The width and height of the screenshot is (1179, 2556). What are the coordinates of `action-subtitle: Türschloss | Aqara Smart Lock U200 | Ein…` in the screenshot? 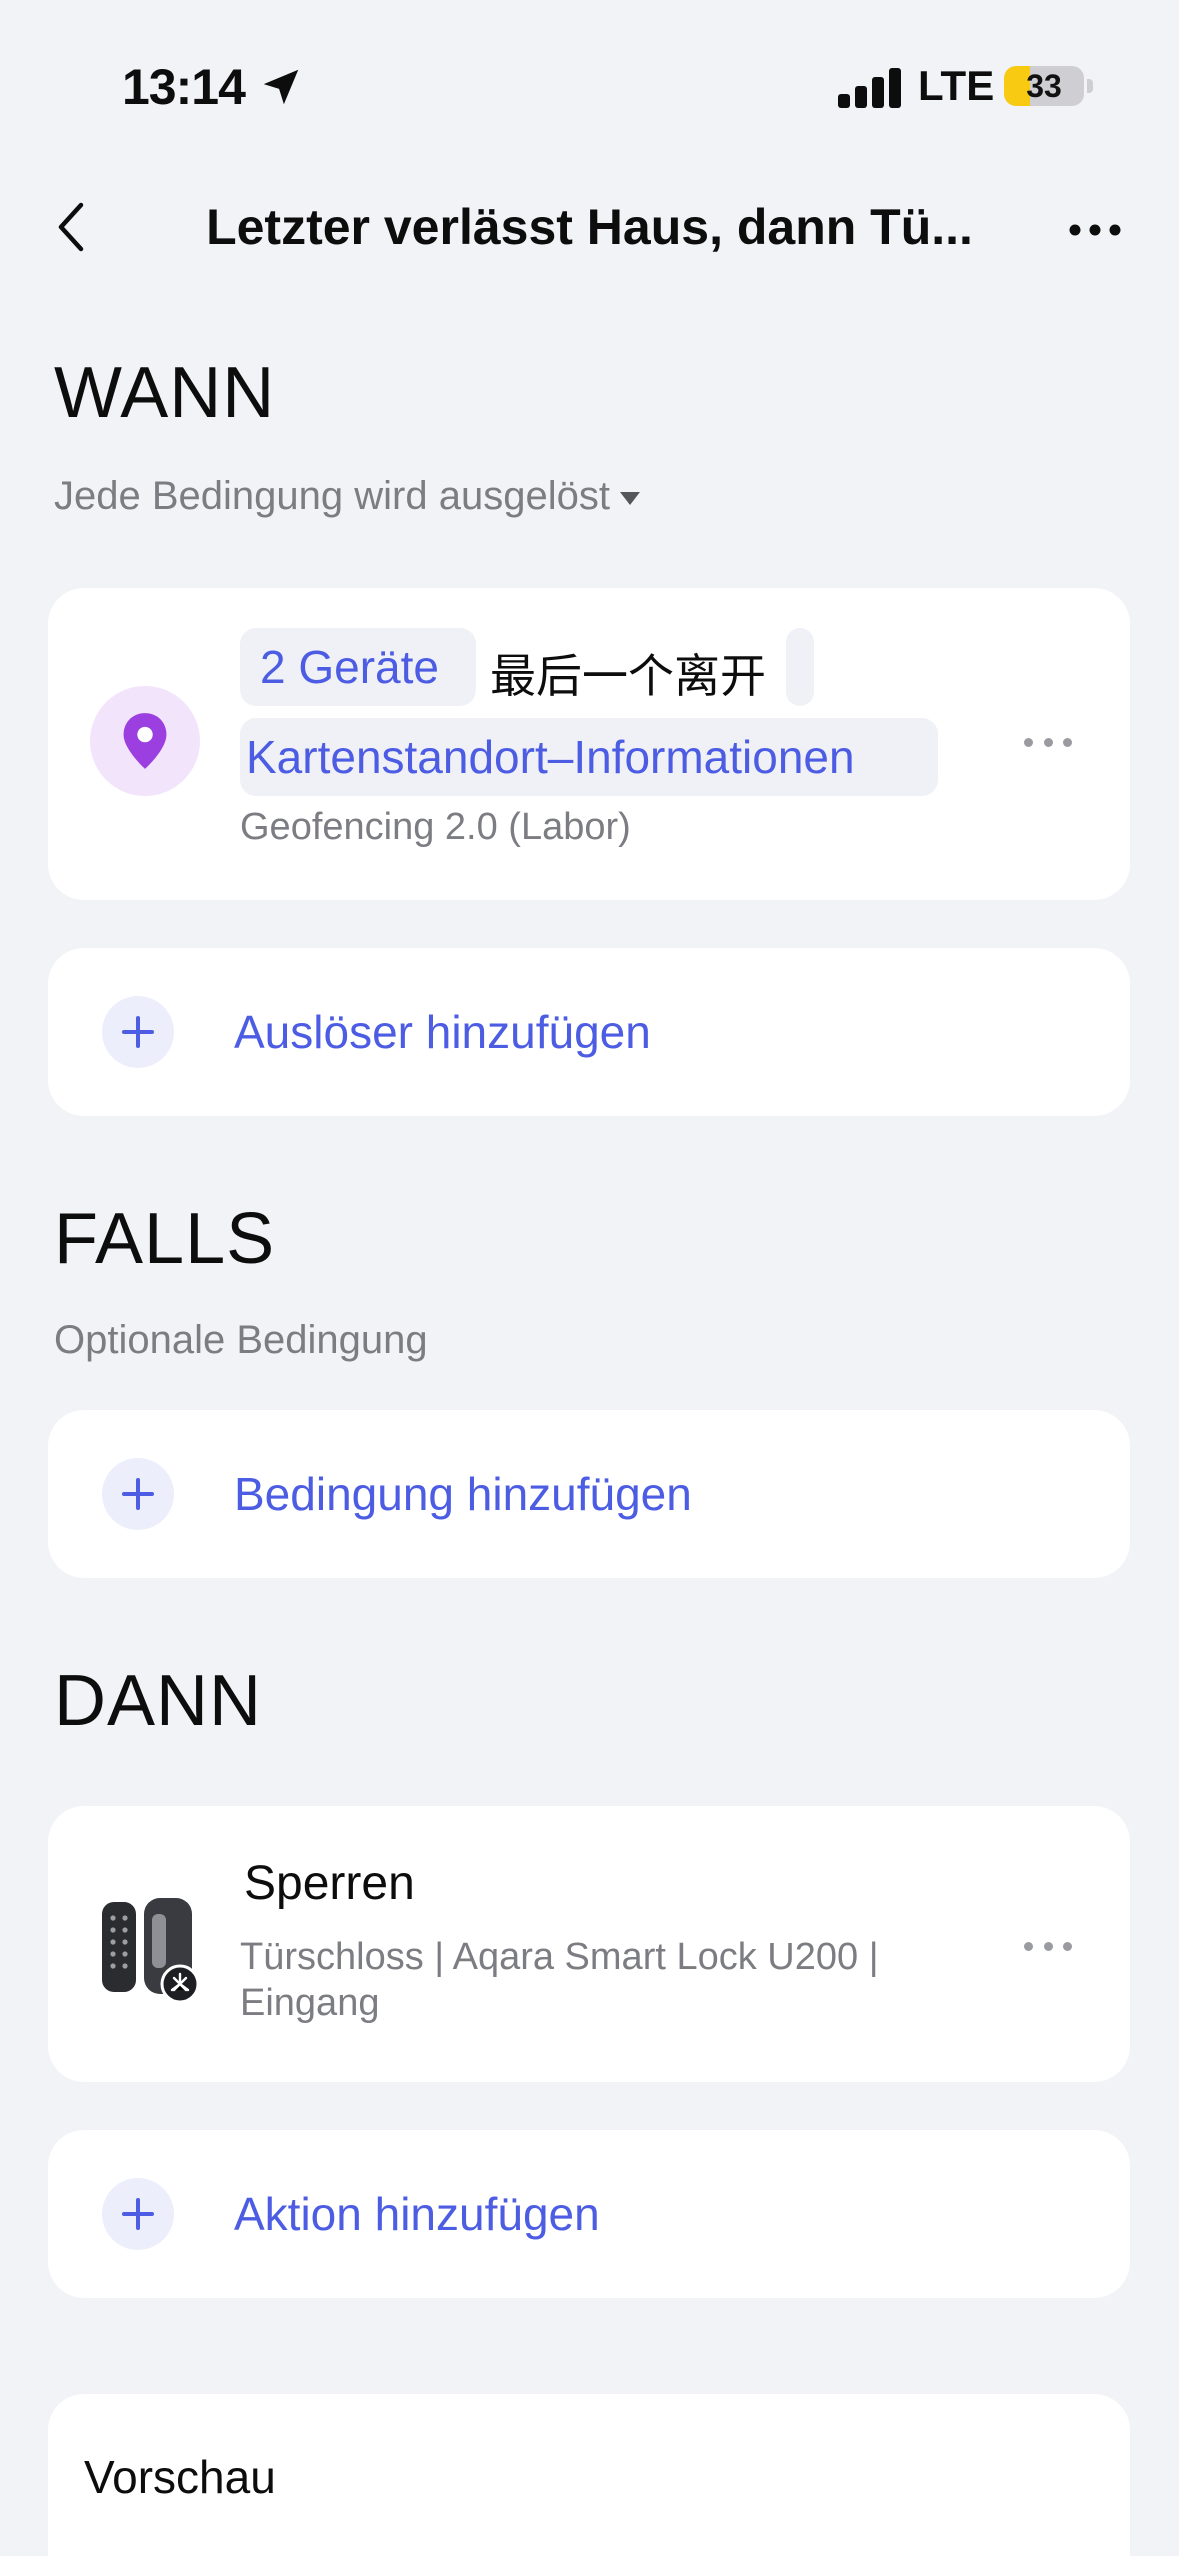 It's located at (559, 1980).